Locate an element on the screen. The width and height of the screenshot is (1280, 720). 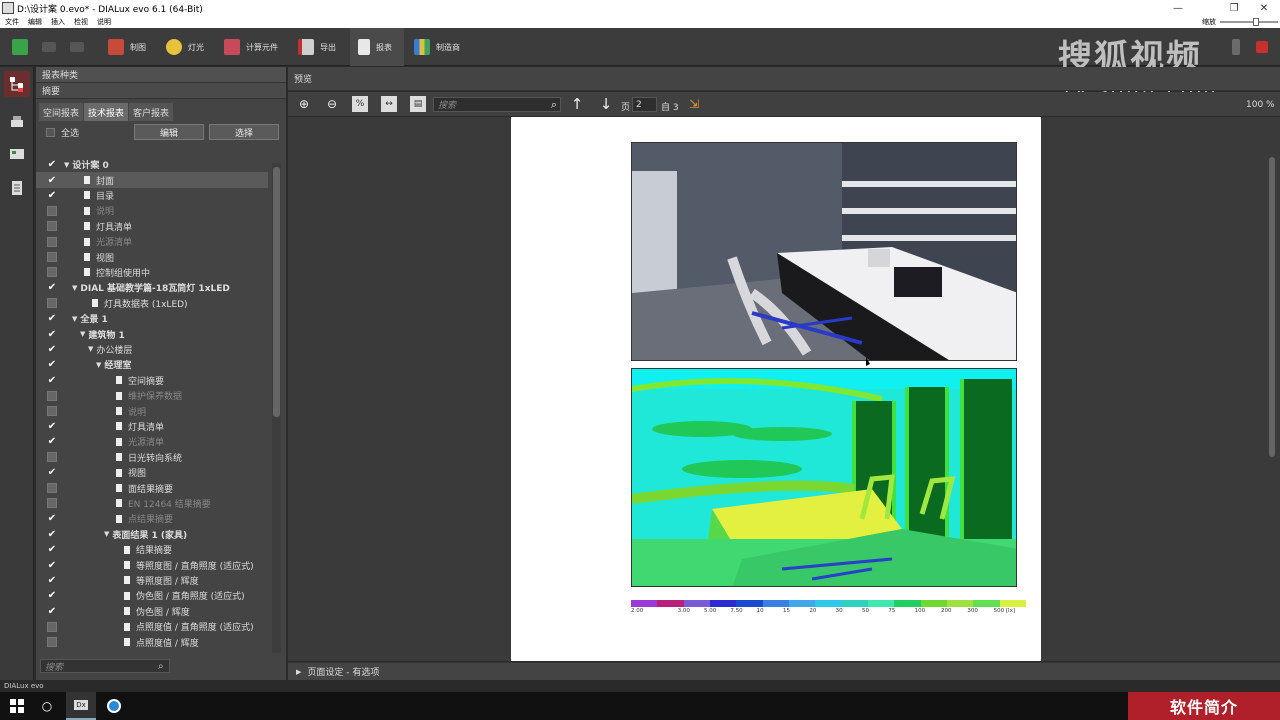
tree-item: ✔ ▼ 全景 1 is located at coordinates (152, 318).